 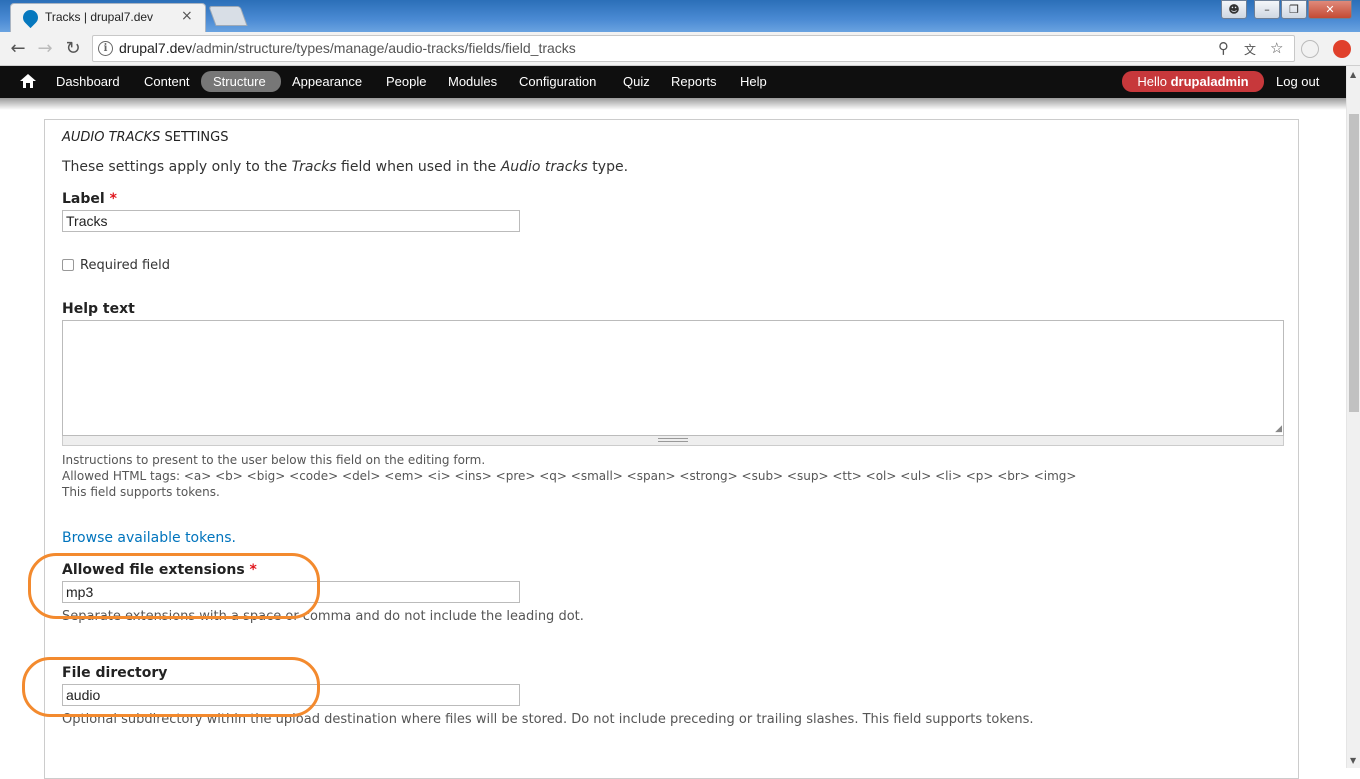 I want to click on required-marker: *, so click(x=113, y=199).